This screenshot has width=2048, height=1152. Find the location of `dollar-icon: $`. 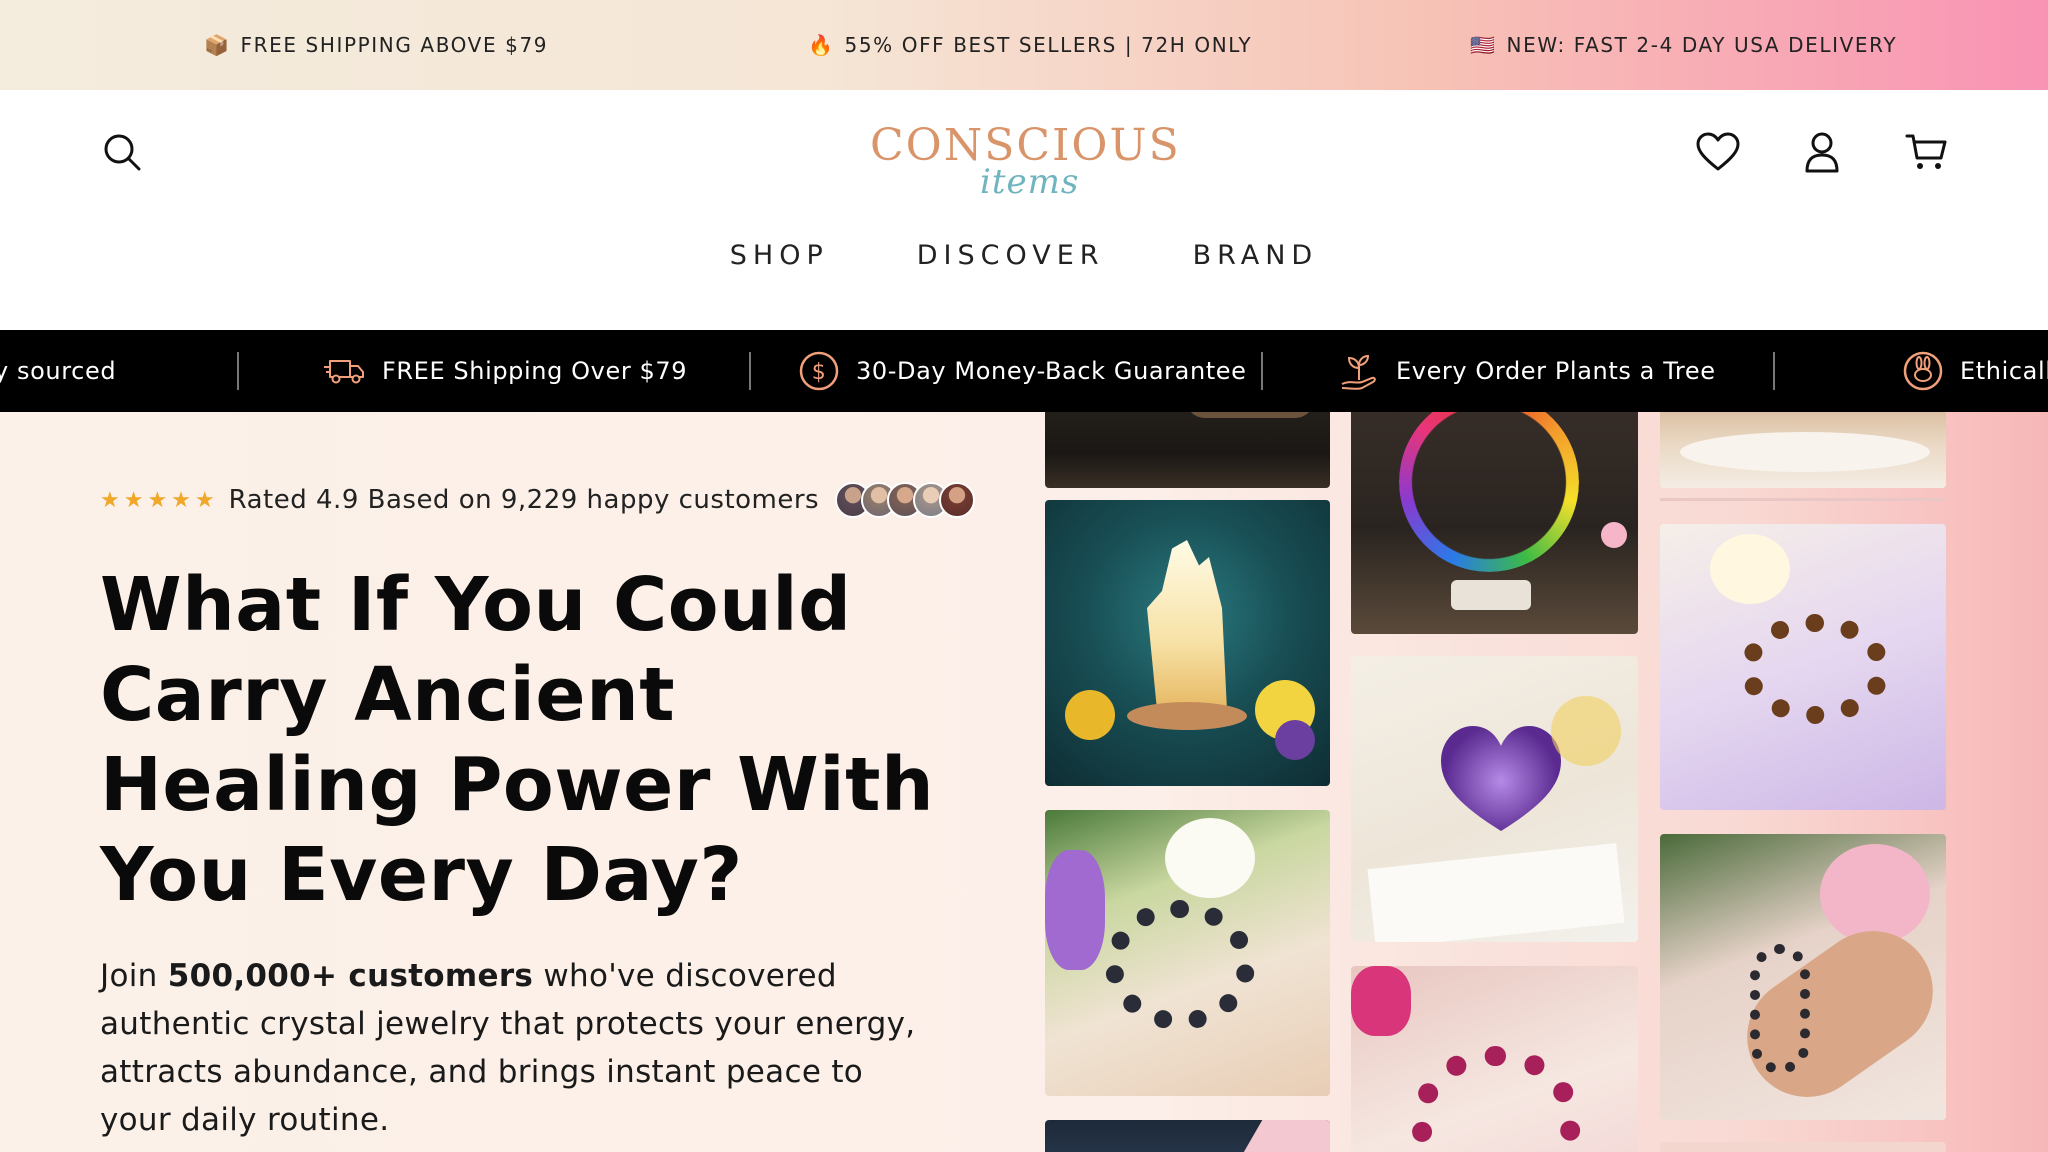

dollar-icon: $ is located at coordinates (819, 371).